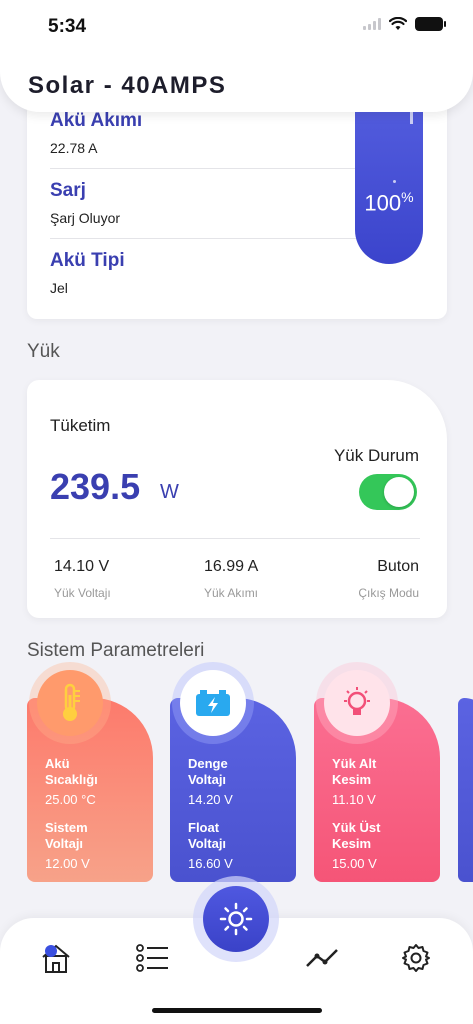 This screenshot has height=1024, width=473. Describe the element at coordinates (354, 863) in the screenshot. I see `param-value: 15.00 V` at that location.